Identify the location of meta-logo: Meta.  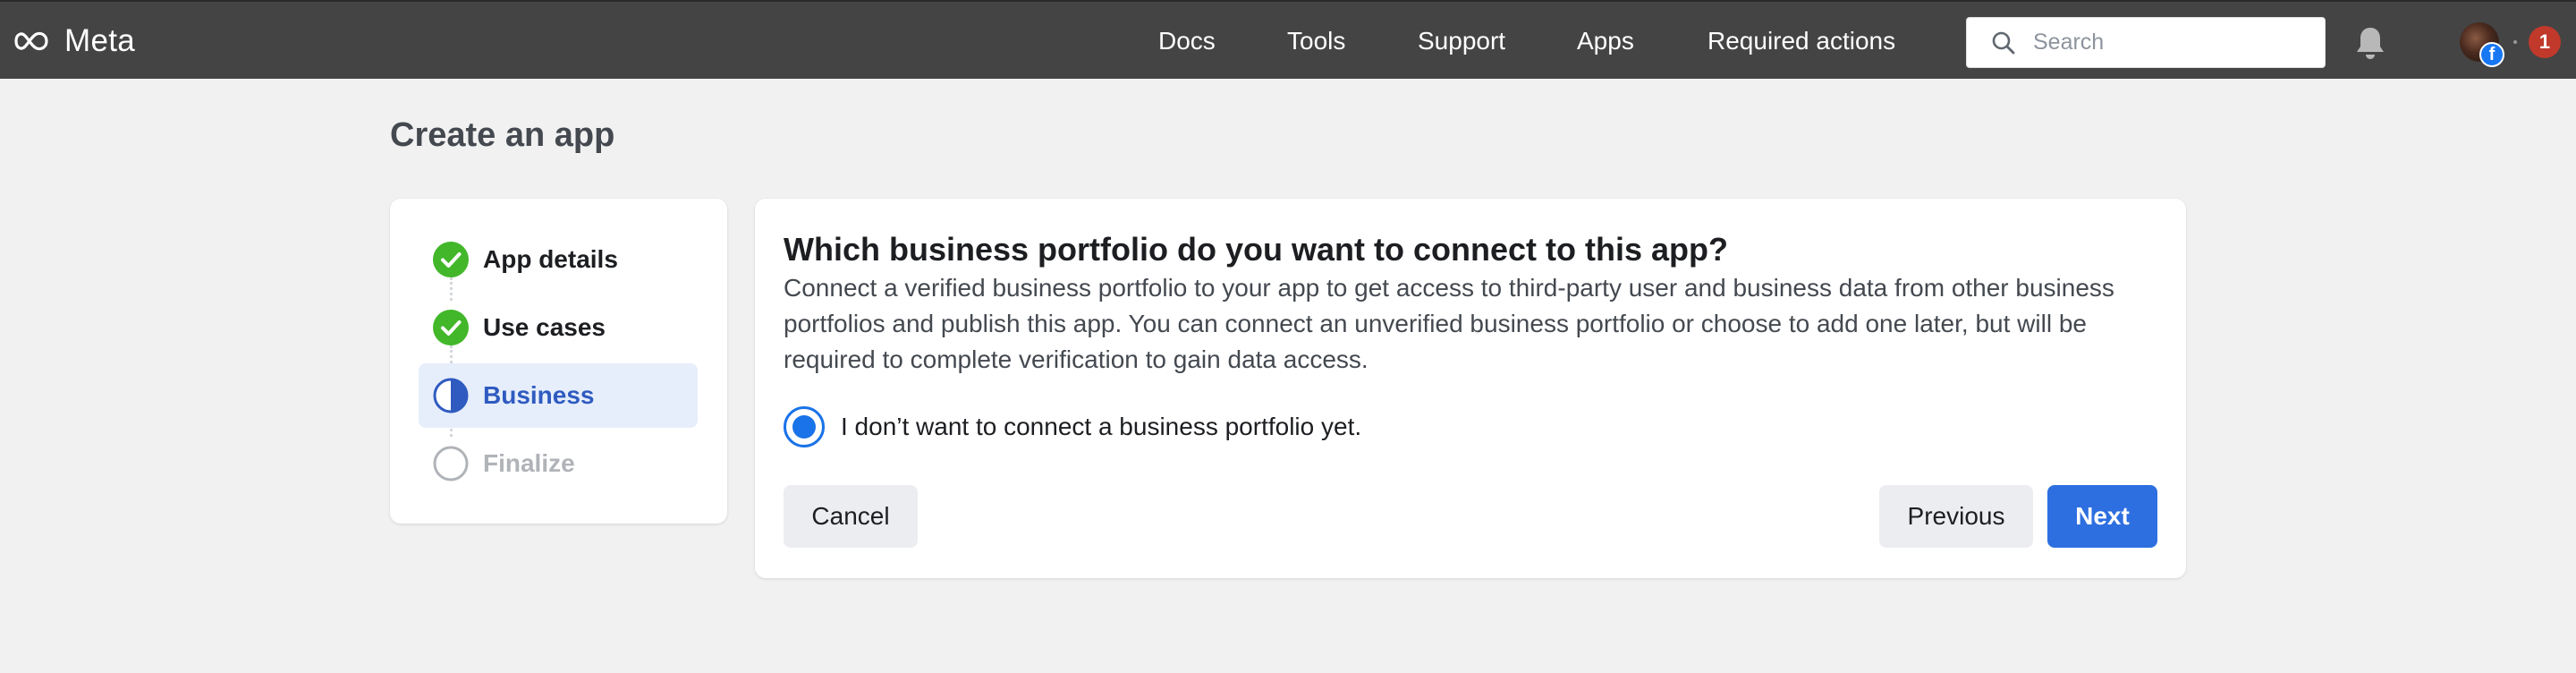
(74, 41).